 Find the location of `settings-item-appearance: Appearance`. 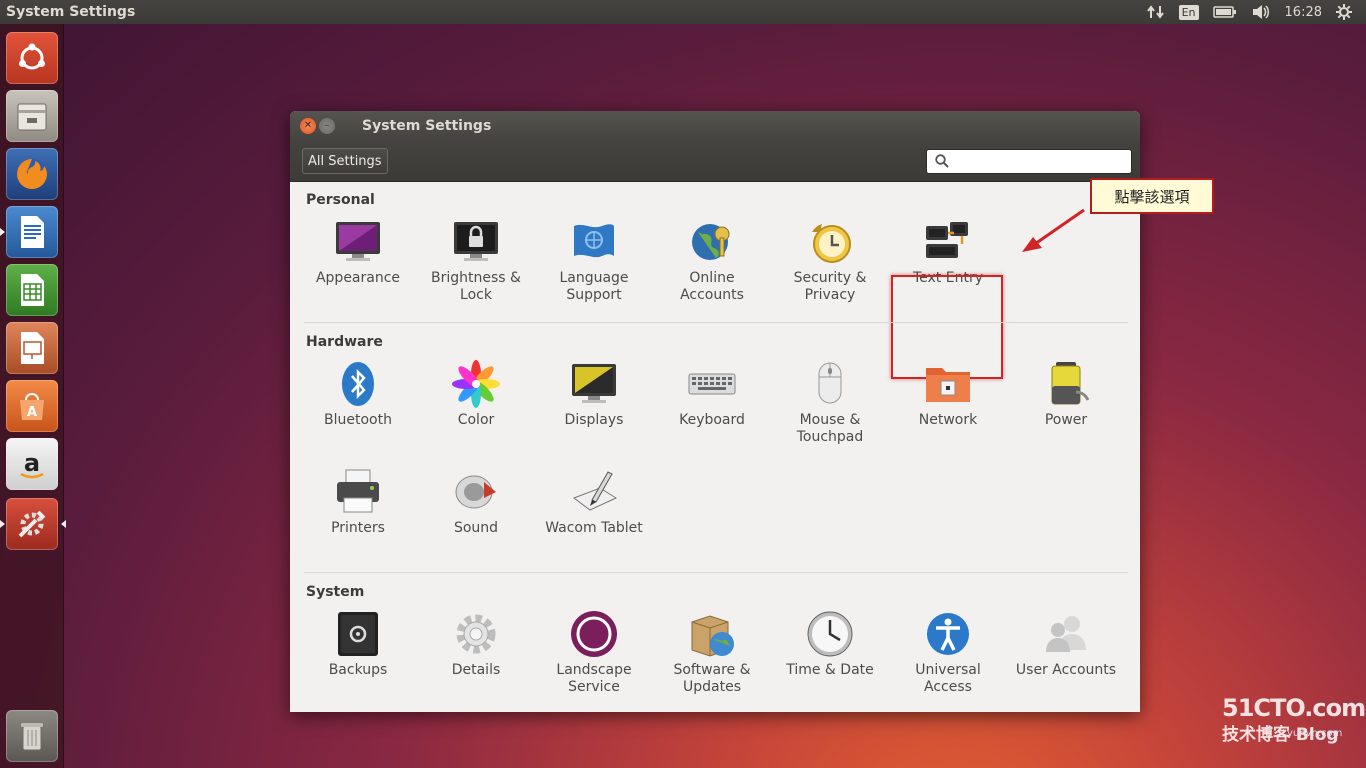

settings-item-appearance: Appearance is located at coordinates (358, 252).